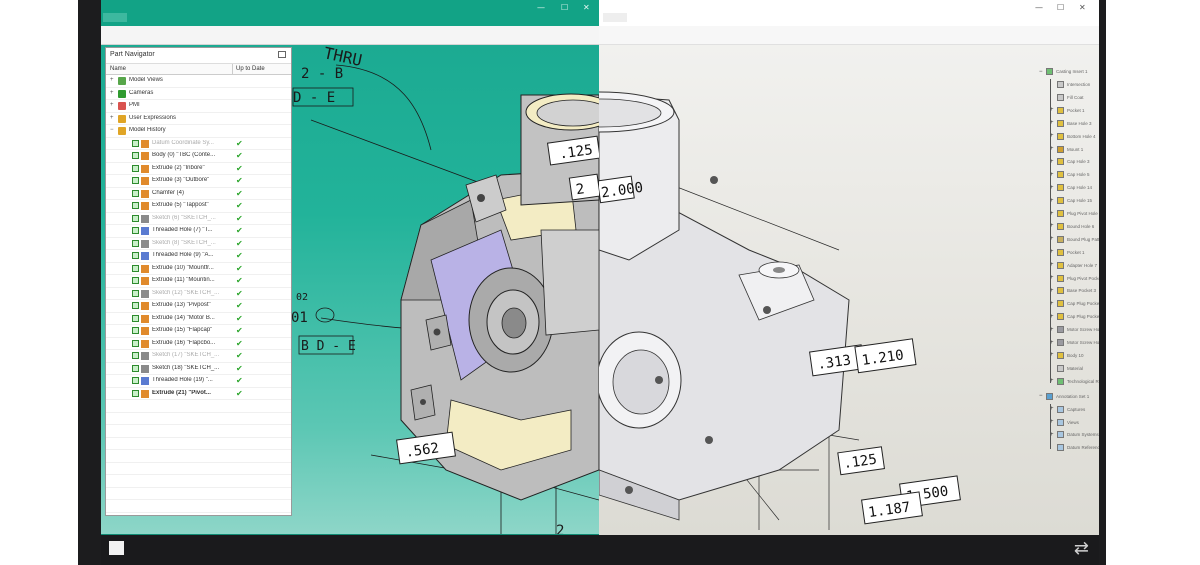  Describe the element at coordinates (198, 169) in the screenshot. I see `history-feature-row: Extrude (2) "Inbore" ✔` at that location.